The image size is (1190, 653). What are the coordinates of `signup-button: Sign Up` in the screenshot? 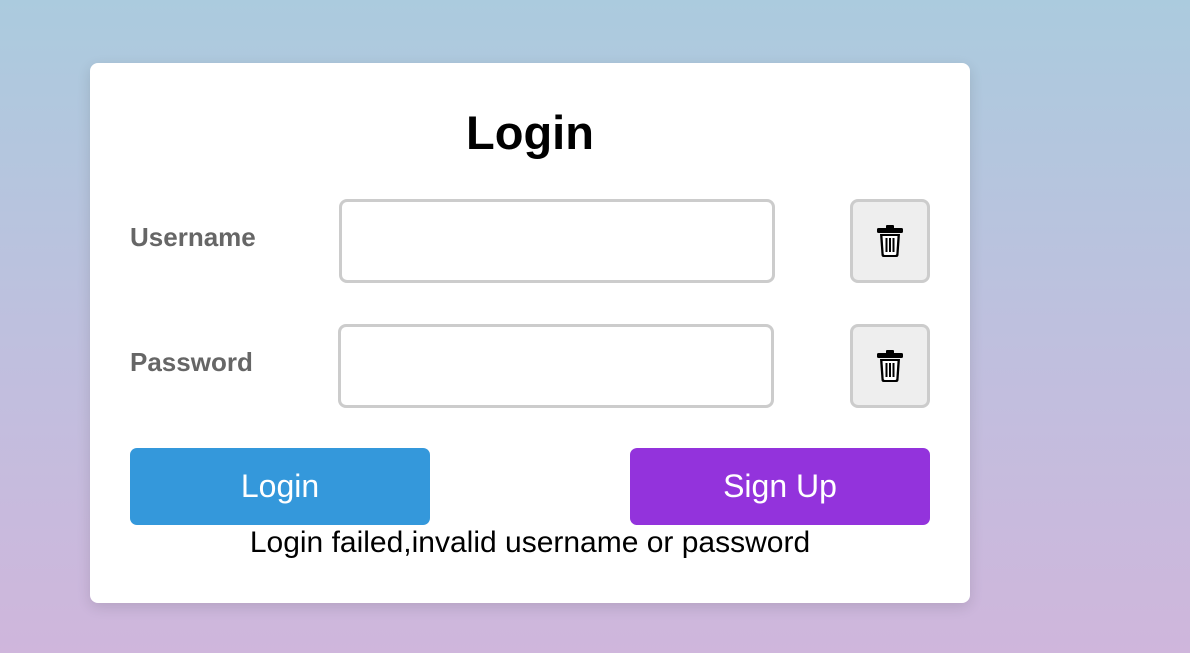 It's located at (780, 486).